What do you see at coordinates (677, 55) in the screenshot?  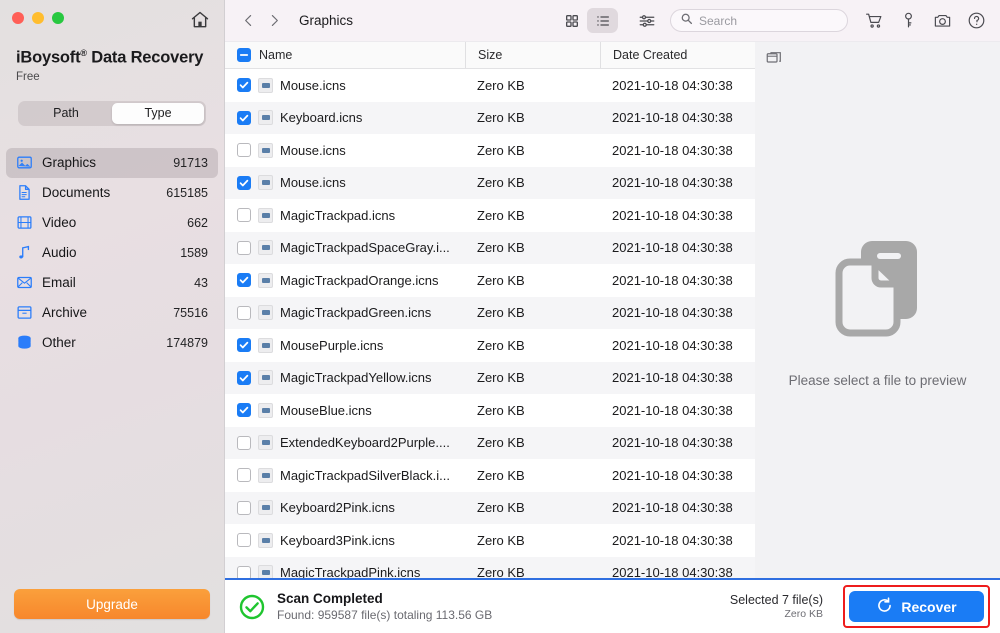 I see `column-header-date-created: Date Created` at bounding box center [677, 55].